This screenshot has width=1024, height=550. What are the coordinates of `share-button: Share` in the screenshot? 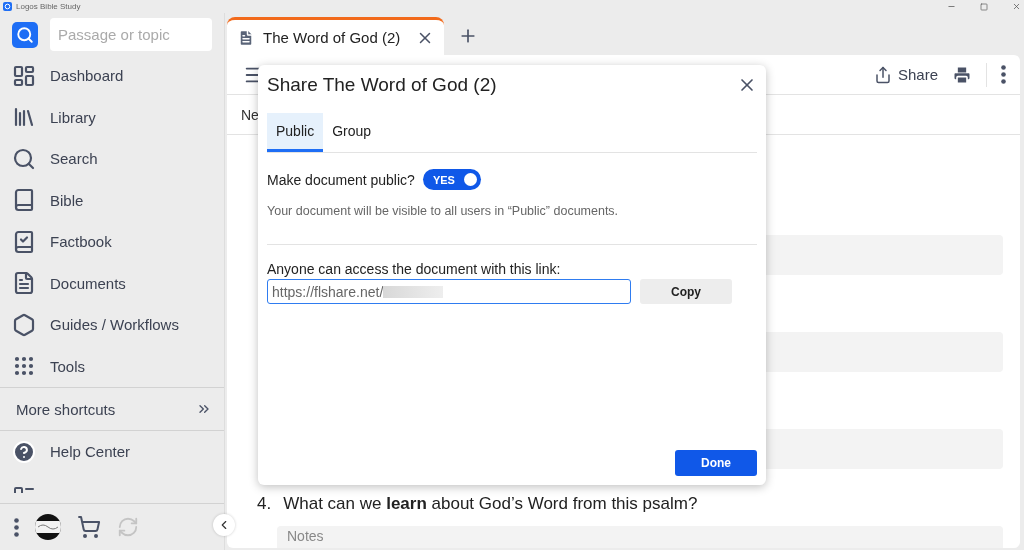 It's located at (905, 74).